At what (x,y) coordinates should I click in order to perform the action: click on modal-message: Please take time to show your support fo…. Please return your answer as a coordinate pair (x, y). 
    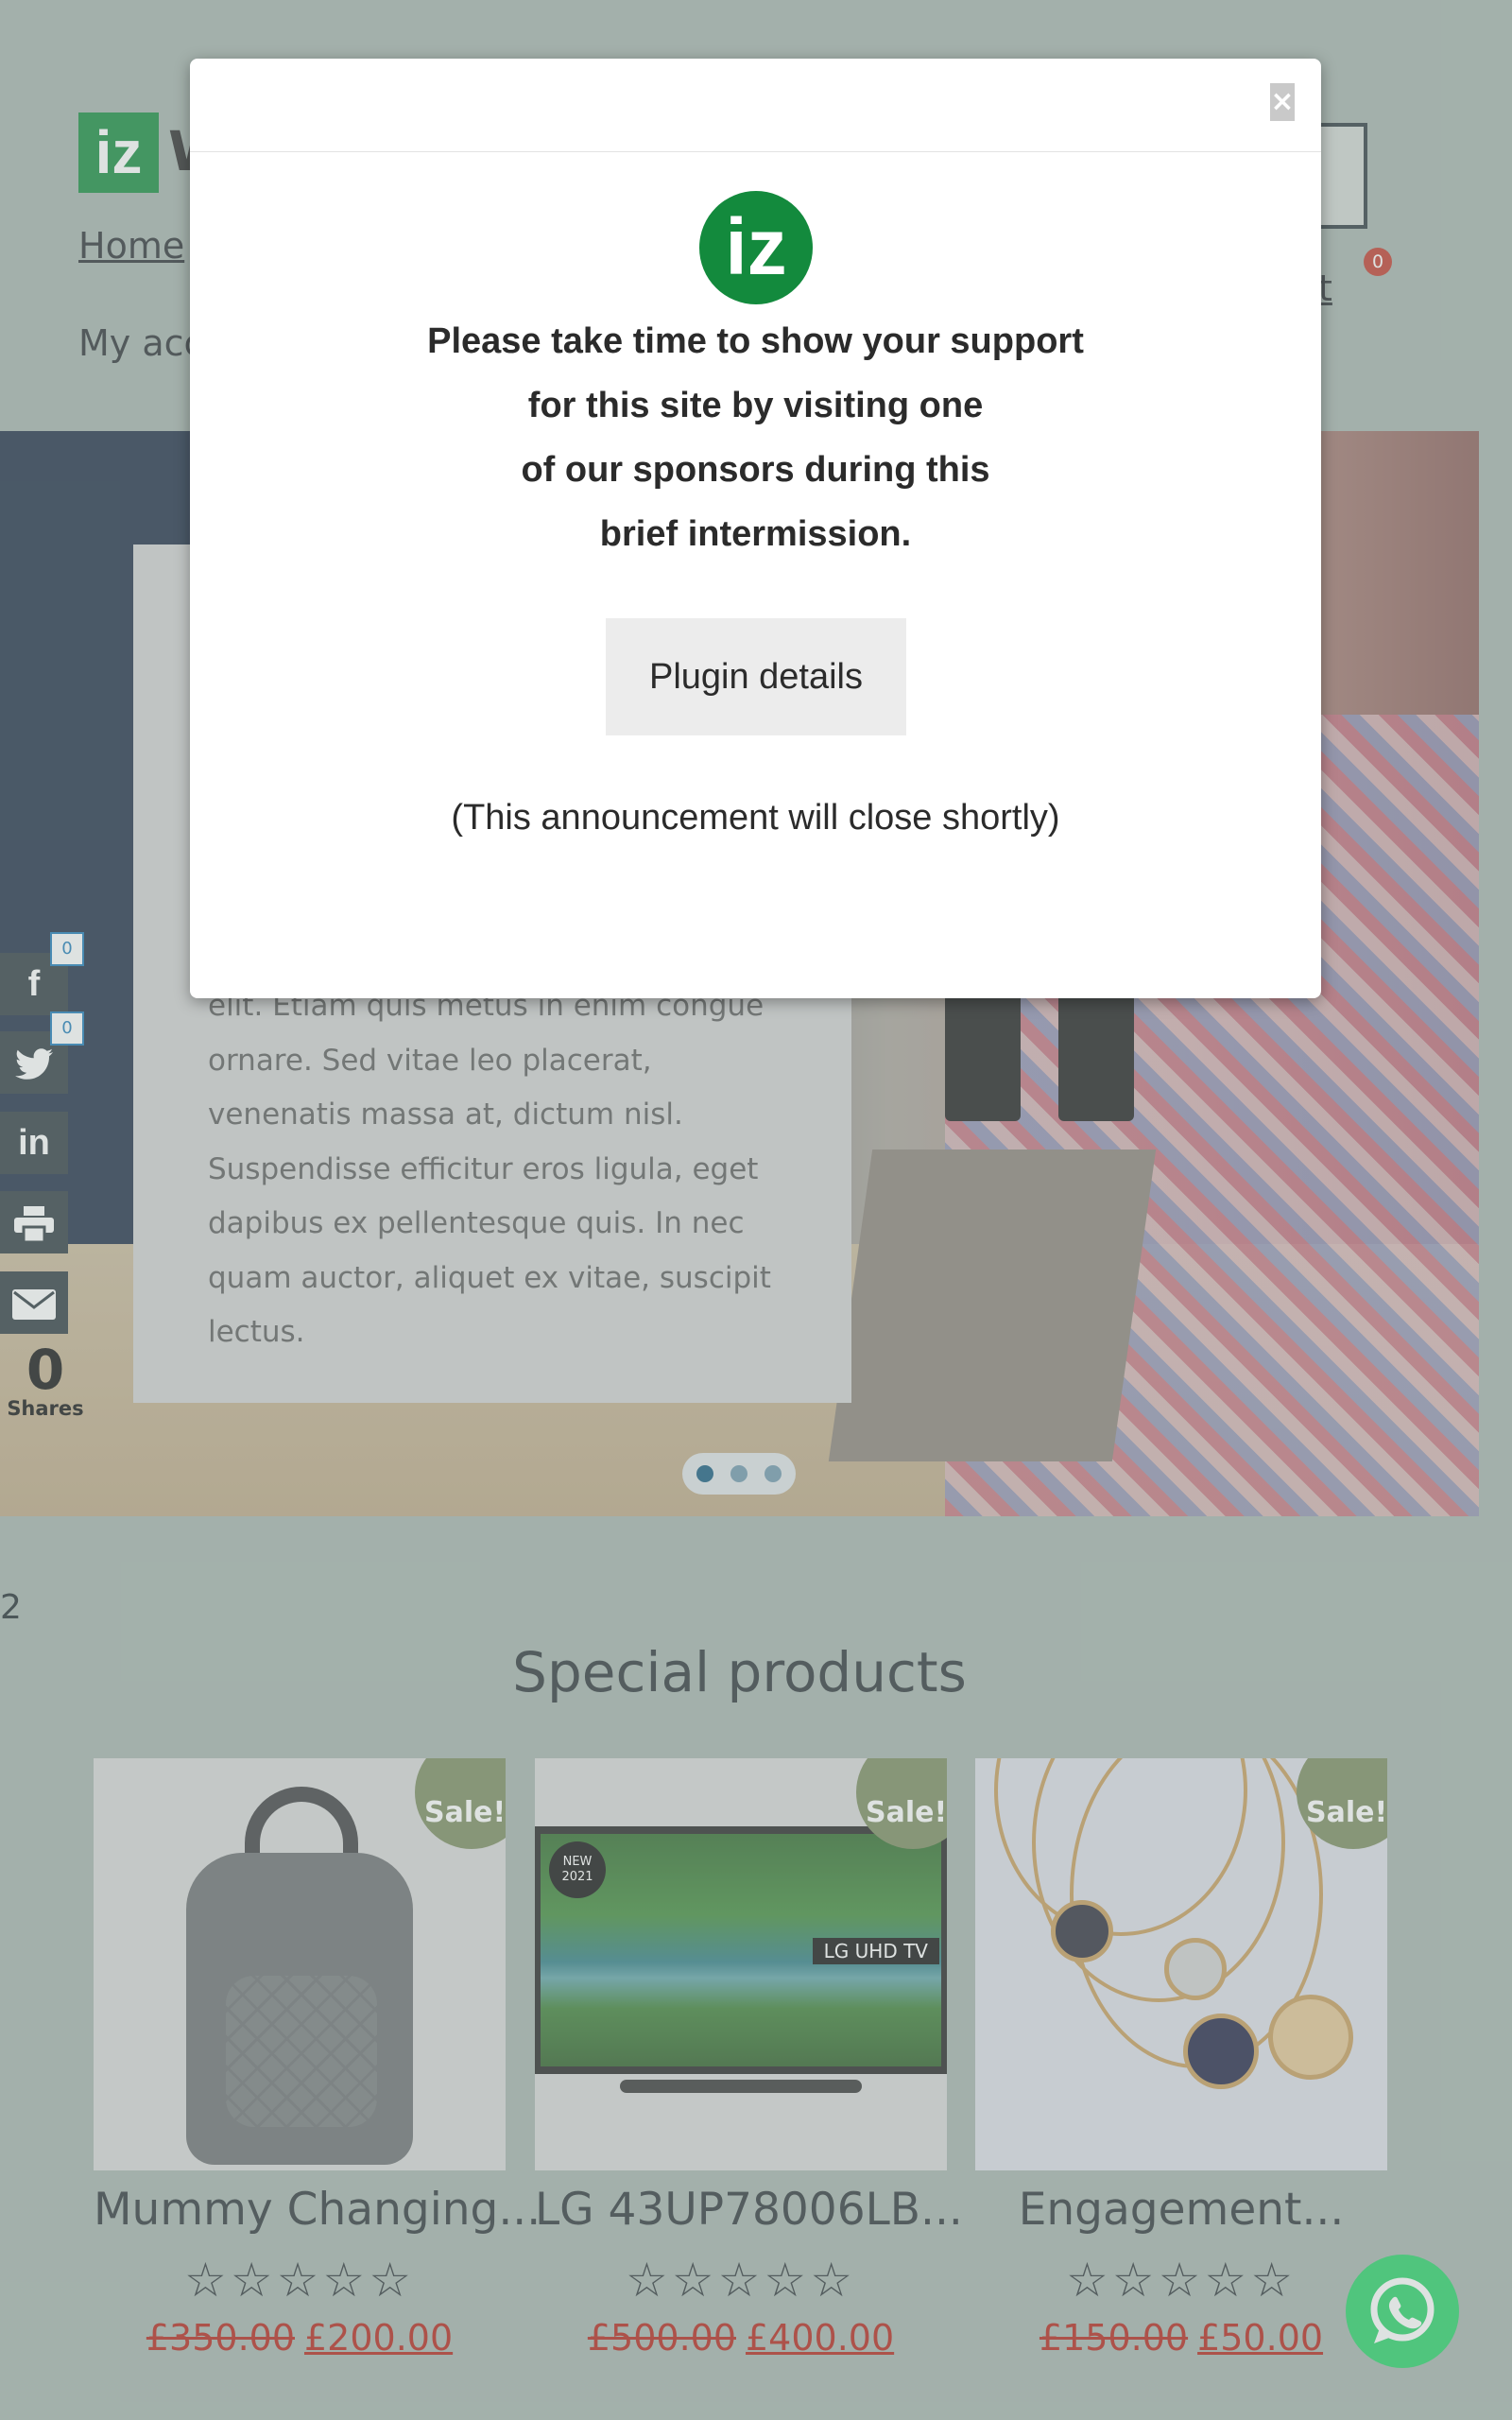
    Looking at the image, I should click on (755, 437).